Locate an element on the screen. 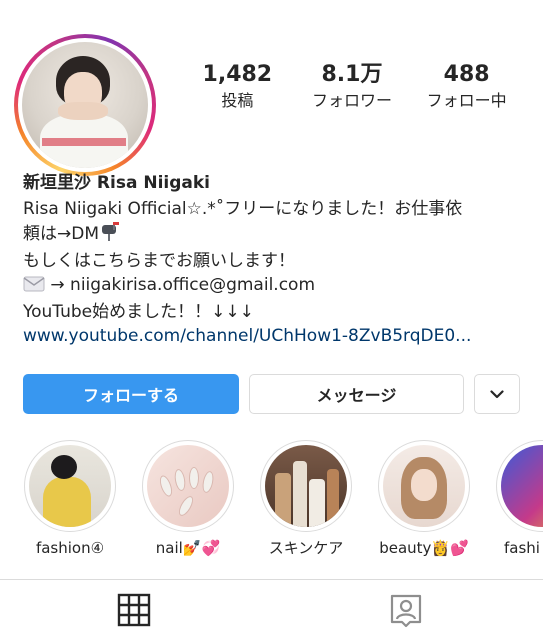 The image size is (543, 640). chevron-down-icon is located at coordinates (497, 394).